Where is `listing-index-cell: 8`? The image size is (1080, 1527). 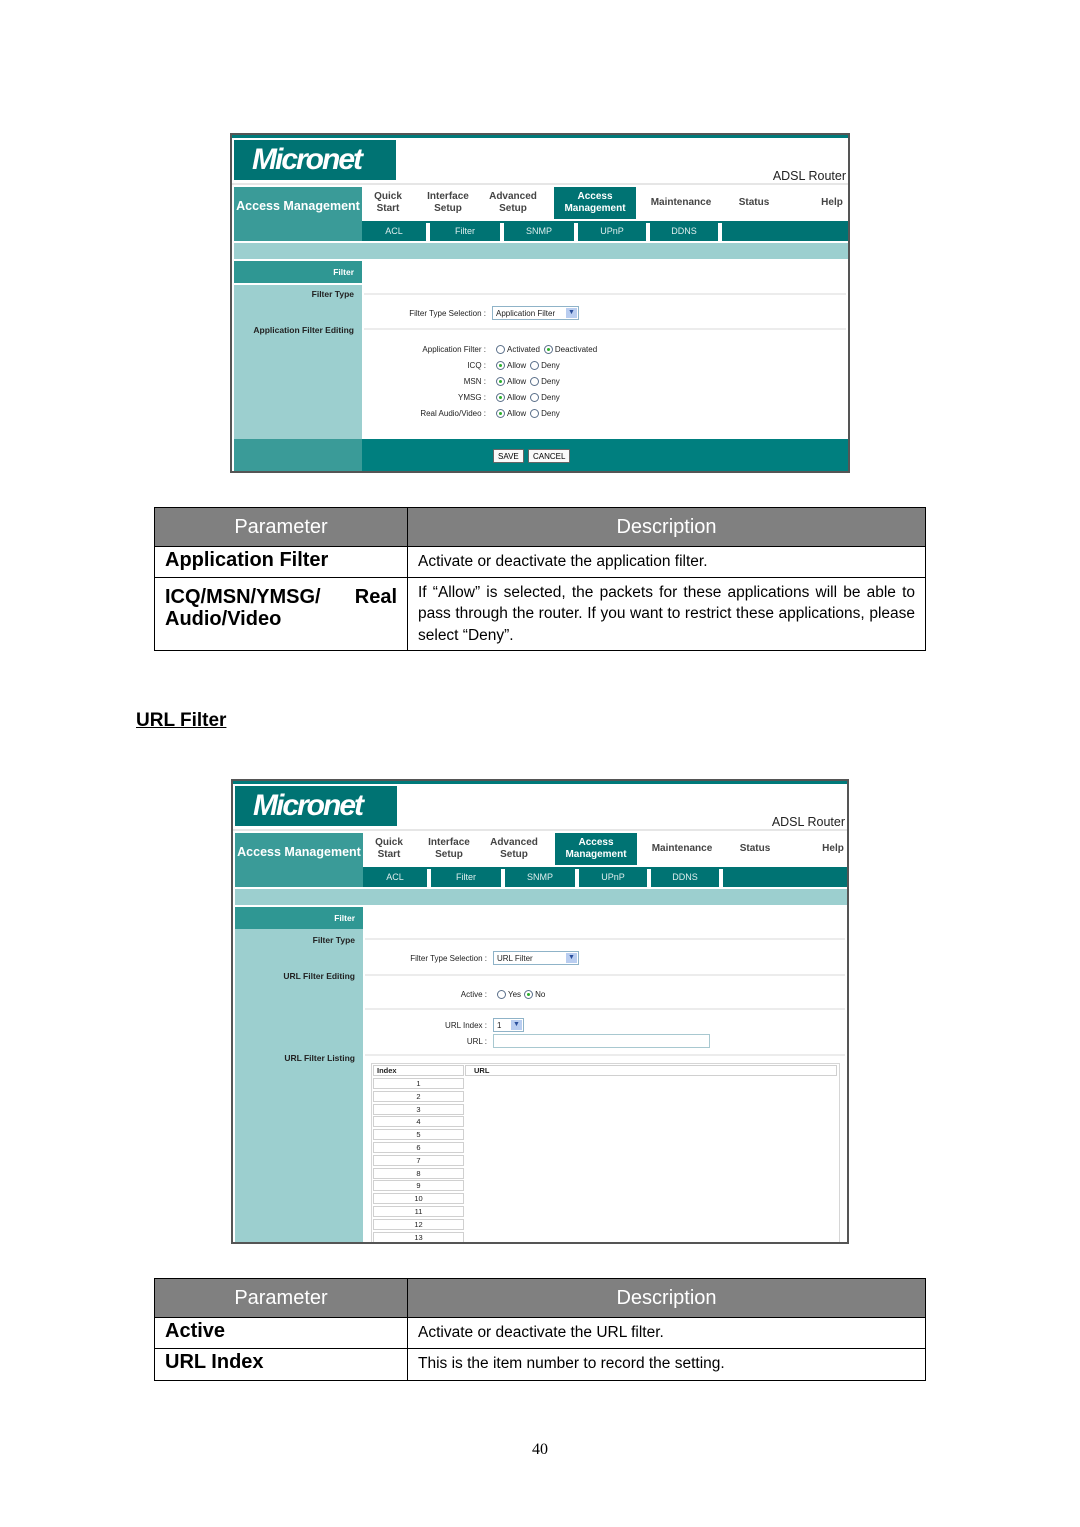 listing-index-cell: 8 is located at coordinates (418, 1173).